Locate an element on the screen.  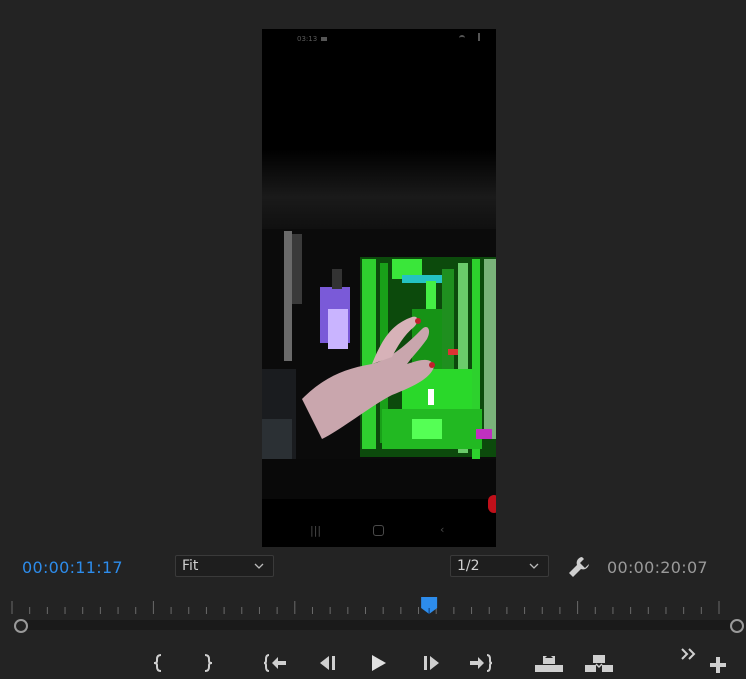
extract-button is located at coordinates (599, 663).